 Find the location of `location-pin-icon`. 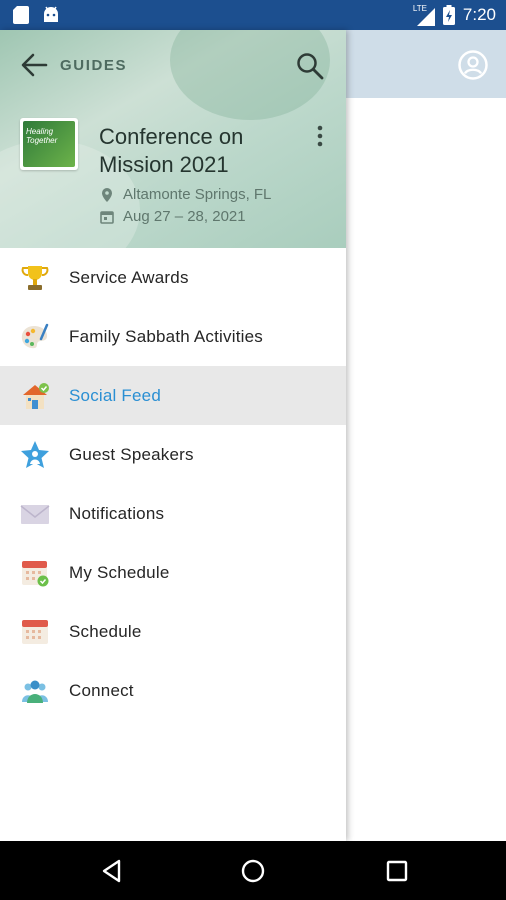

location-pin-icon is located at coordinates (107, 194).